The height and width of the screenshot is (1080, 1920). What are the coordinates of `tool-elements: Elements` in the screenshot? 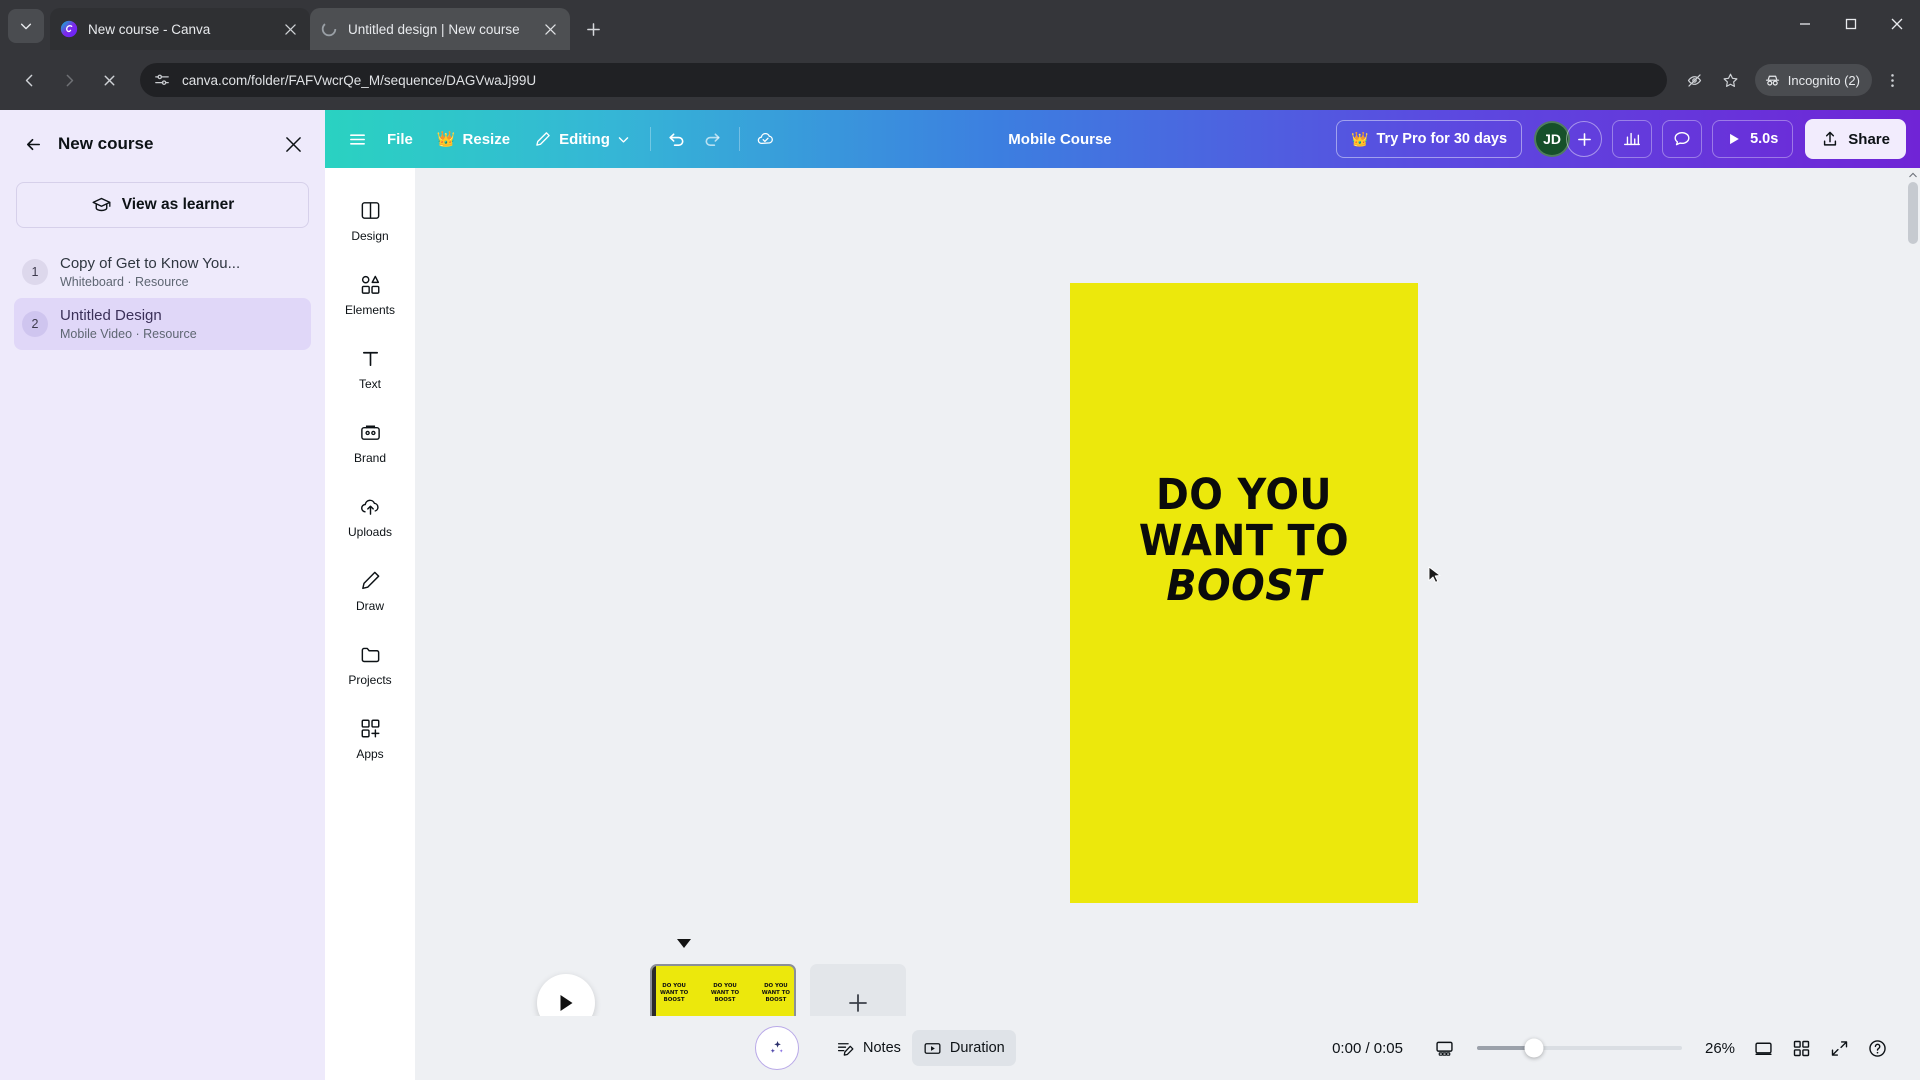 It's located at (370, 295).